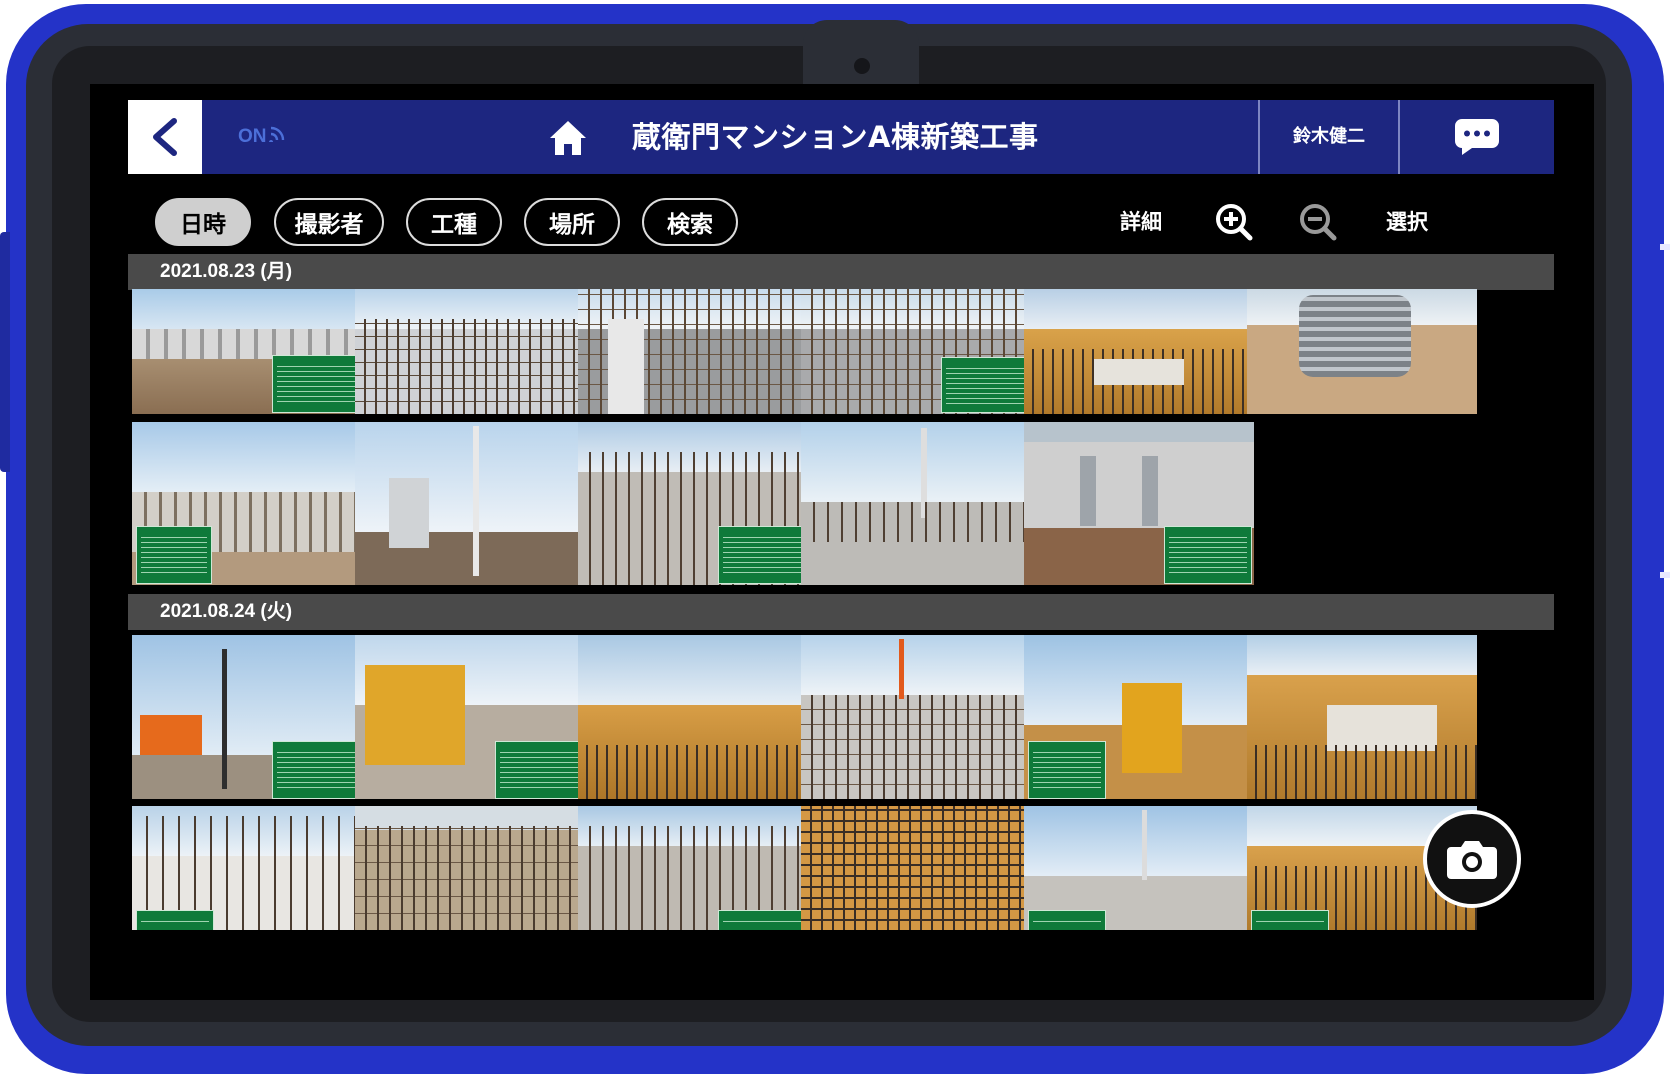 Image resolution: width=1670 pixels, height=1078 pixels. I want to click on back-button, so click(165, 137).